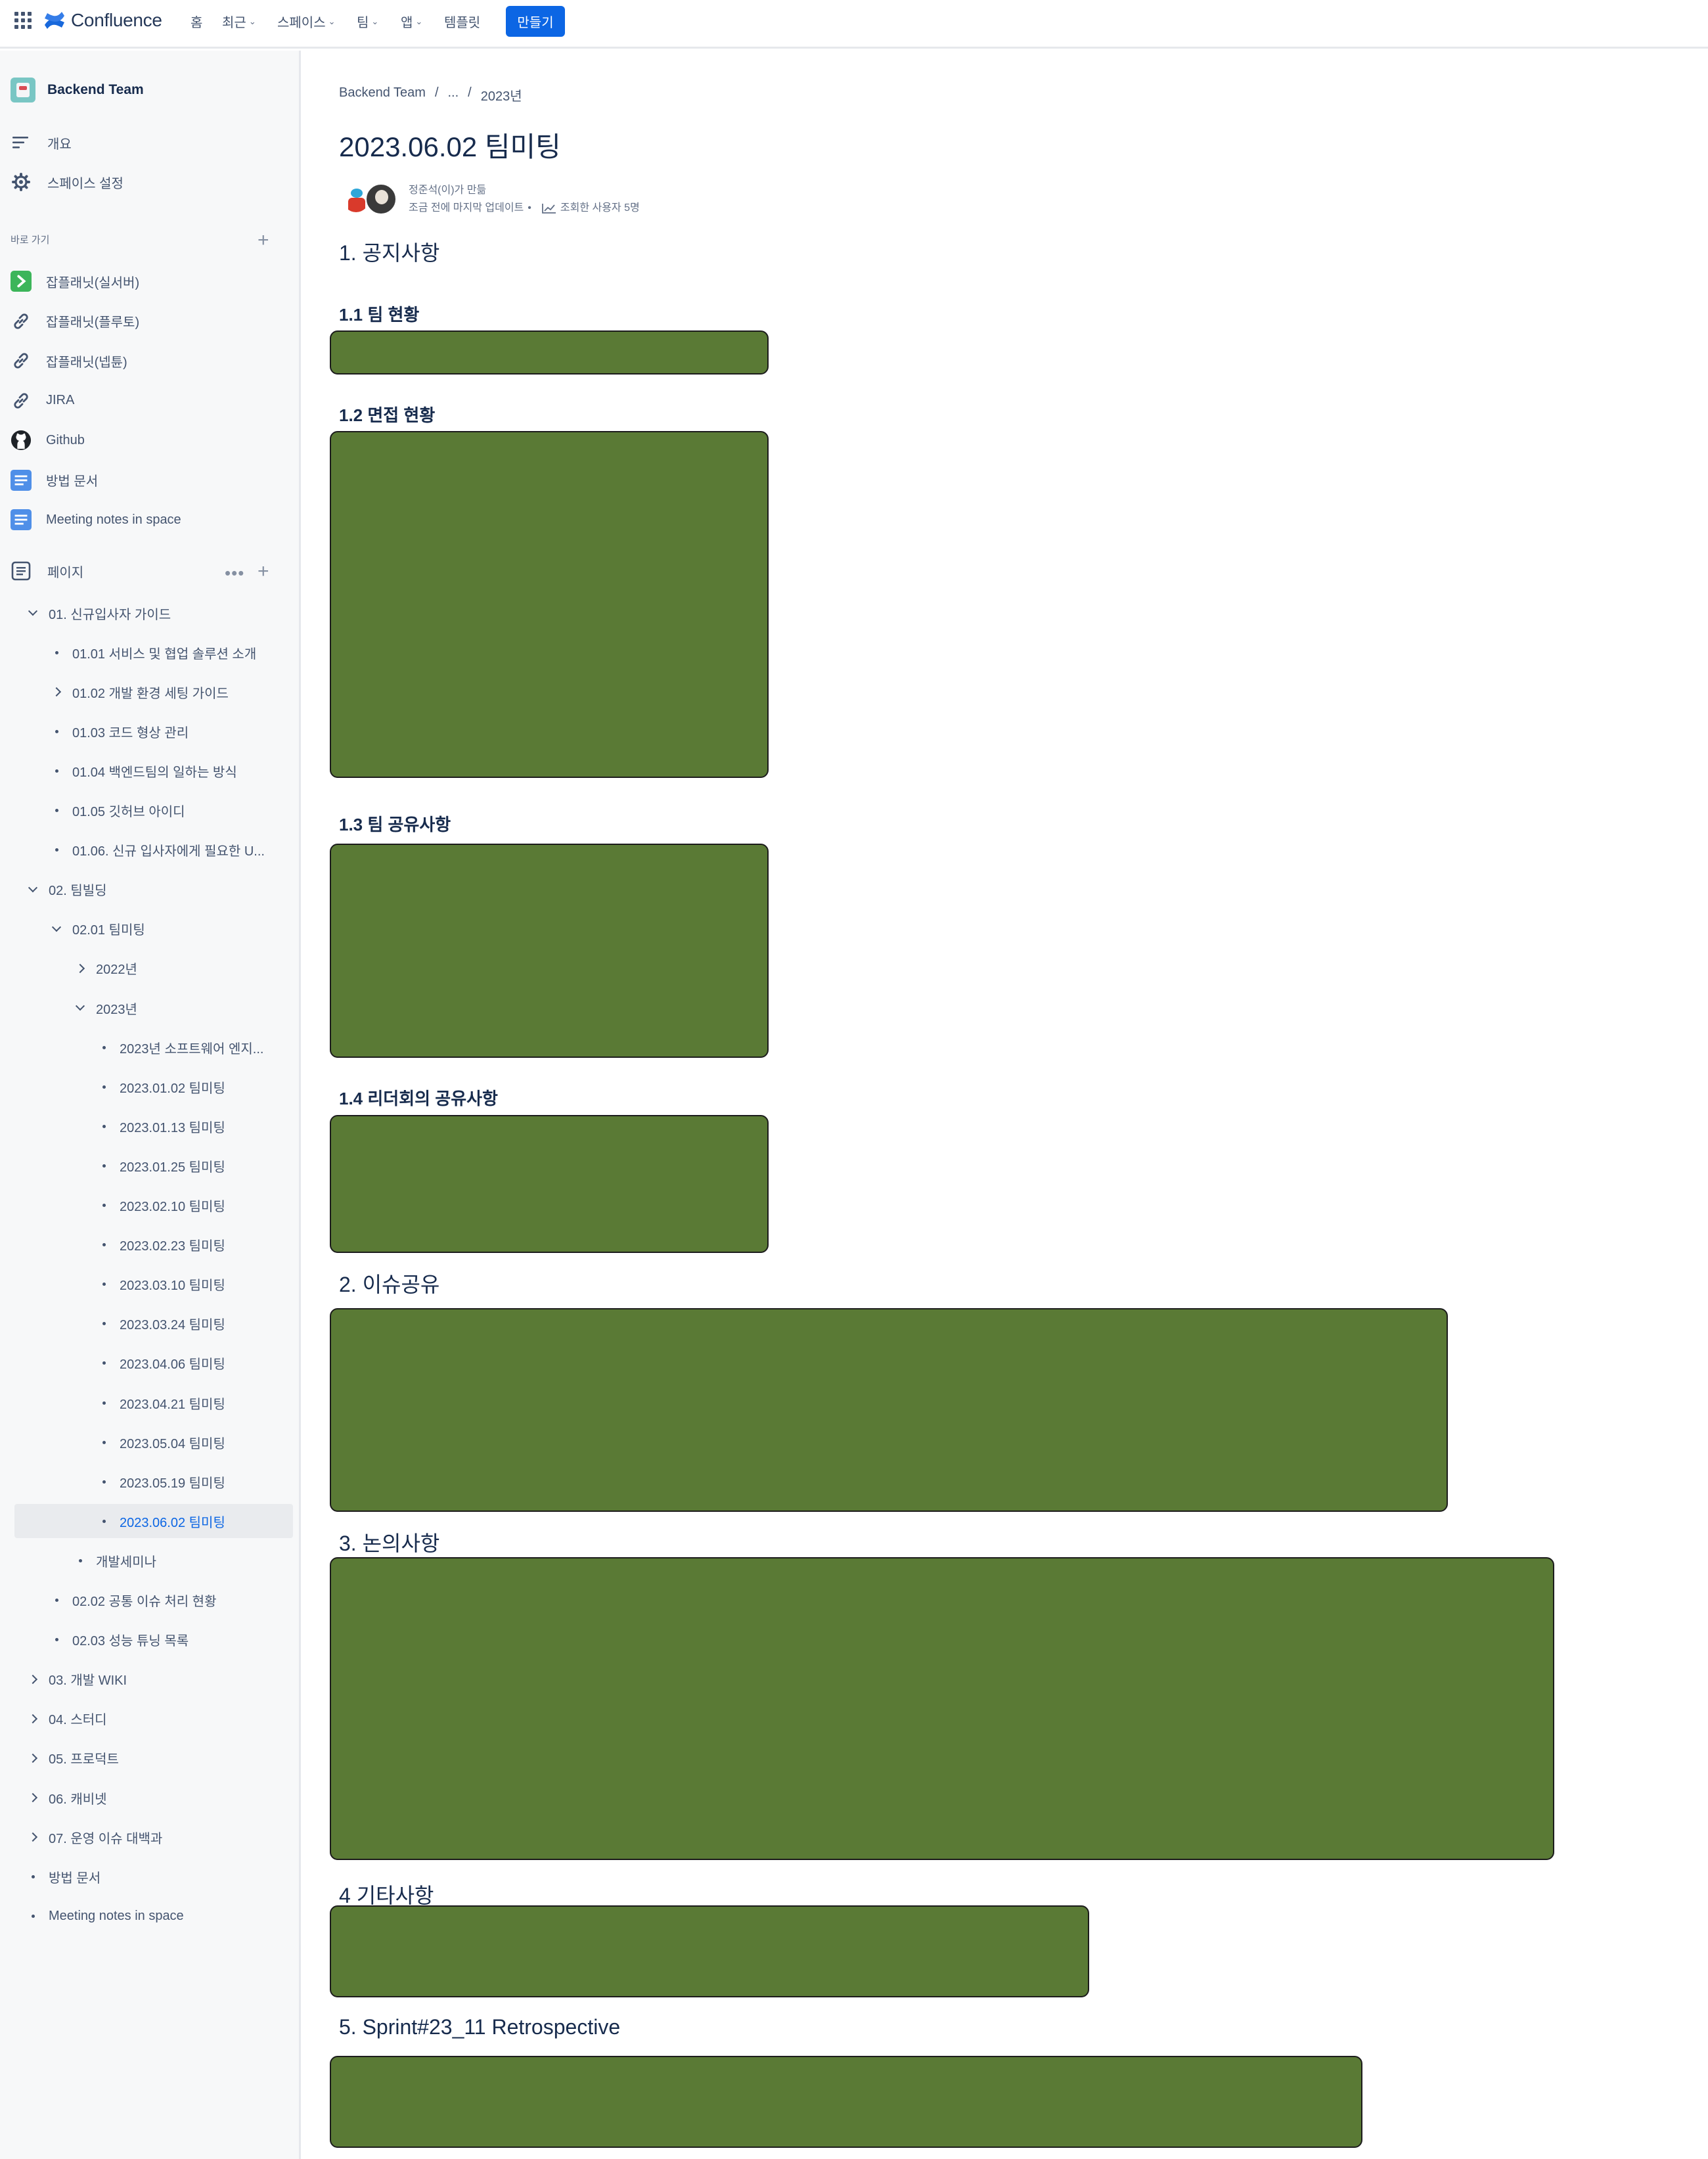  I want to click on page-title: 2023.06.02 팀미팅, so click(450, 146).